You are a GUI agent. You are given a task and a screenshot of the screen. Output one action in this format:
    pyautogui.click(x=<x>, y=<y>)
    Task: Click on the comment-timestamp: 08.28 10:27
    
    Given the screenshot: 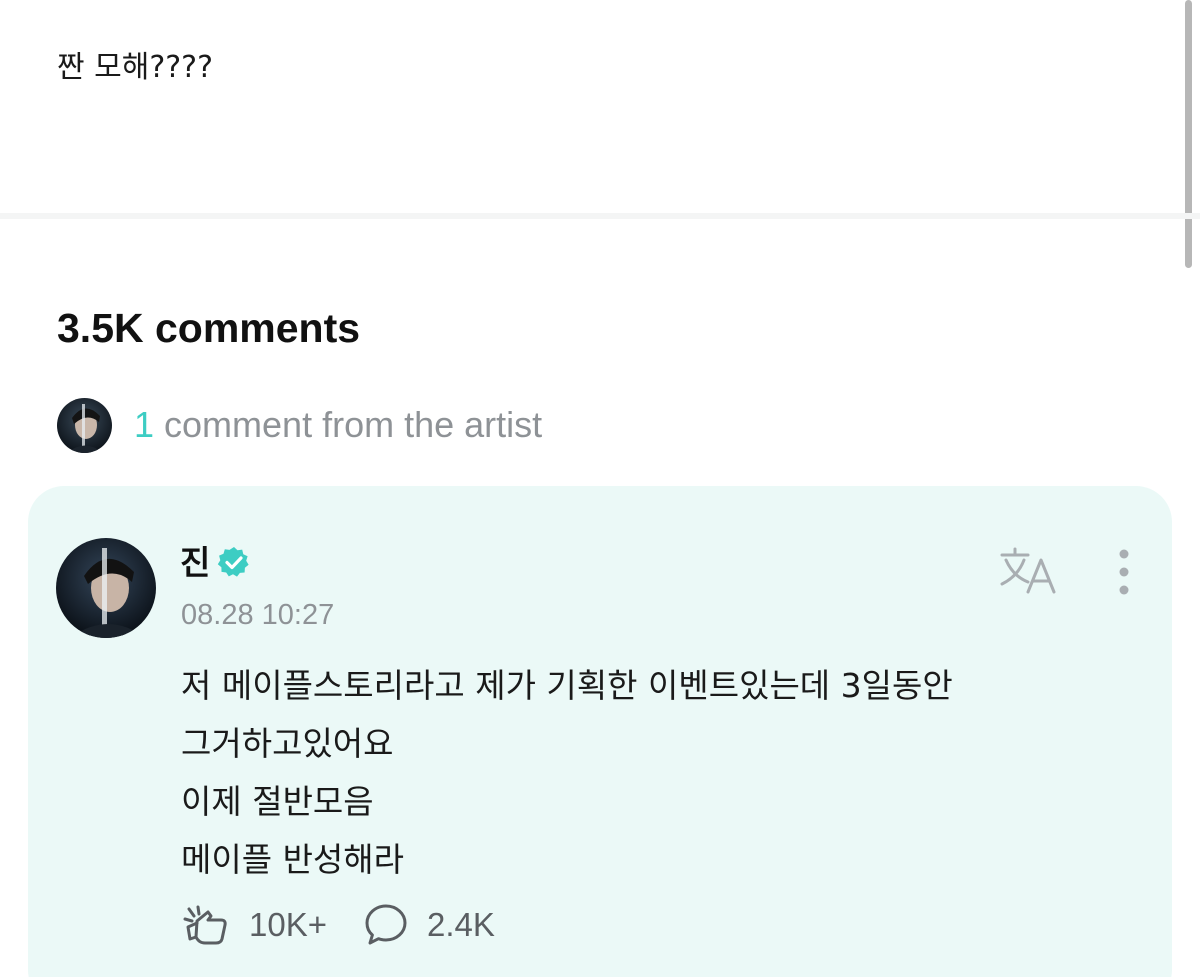 What is the action you would take?
    pyautogui.click(x=258, y=615)
    